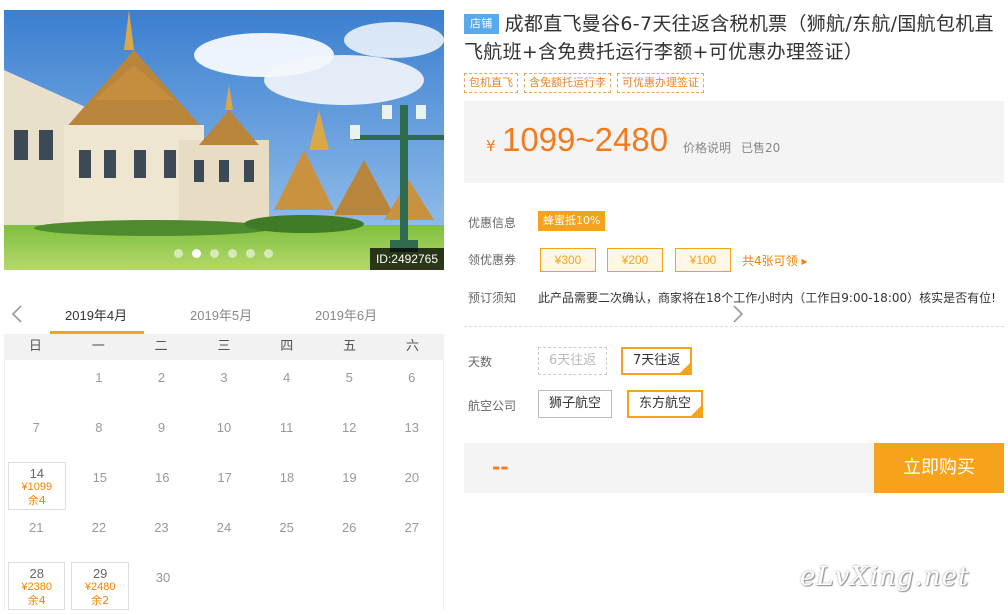 Image resolution: width=1008 pixels, height=615 pixels. What do you see at coordinates (287, 477) in the screenshot?
I see `day-number: 18` at bounding box center [287, 477].